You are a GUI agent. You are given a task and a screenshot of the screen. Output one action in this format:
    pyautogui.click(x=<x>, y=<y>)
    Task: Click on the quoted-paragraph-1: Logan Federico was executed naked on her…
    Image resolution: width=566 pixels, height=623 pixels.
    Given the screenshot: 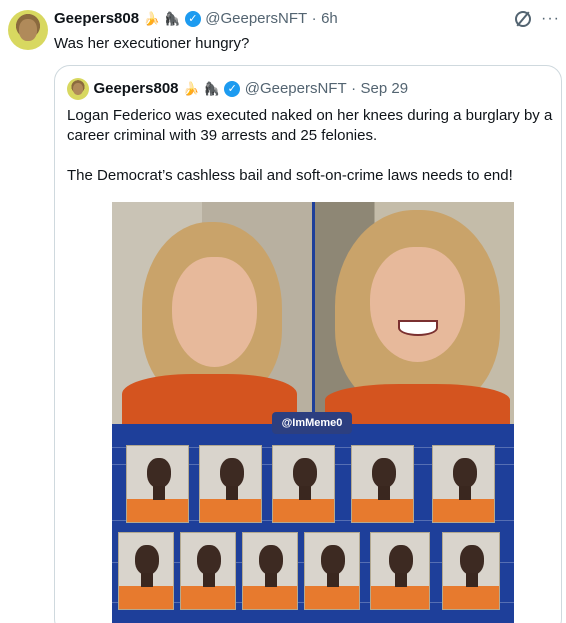 What is the action you would take?
    pyautogui.click(x=310, y=125)
    